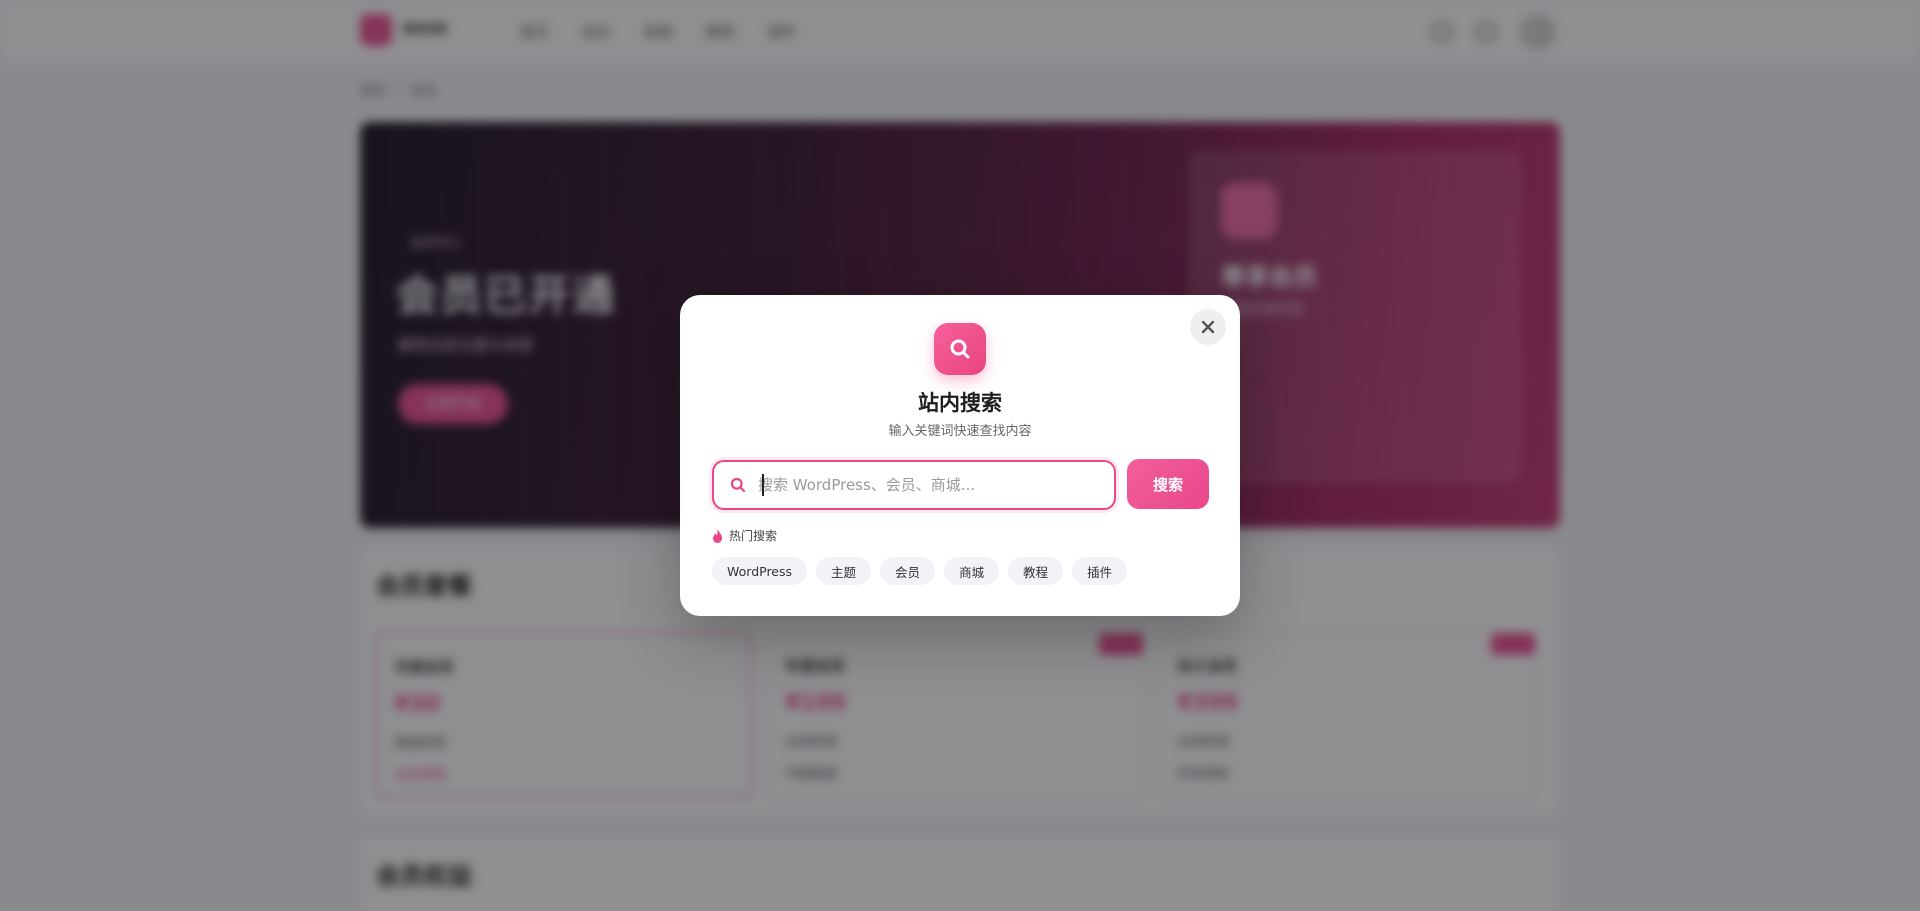 The height and width of the screenshot is (911, 1920). I want to click on hot-tags: WordPress 主题 会员 商城 教程 插件, so click(920, 571).